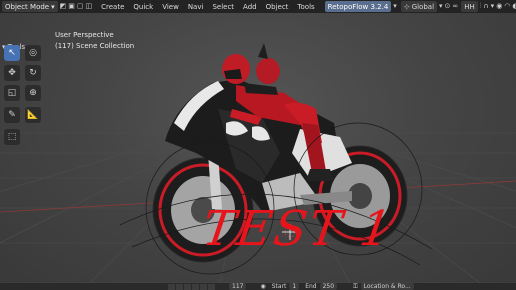  I want to click on magnet-icon: ∩, so click(486, 6).